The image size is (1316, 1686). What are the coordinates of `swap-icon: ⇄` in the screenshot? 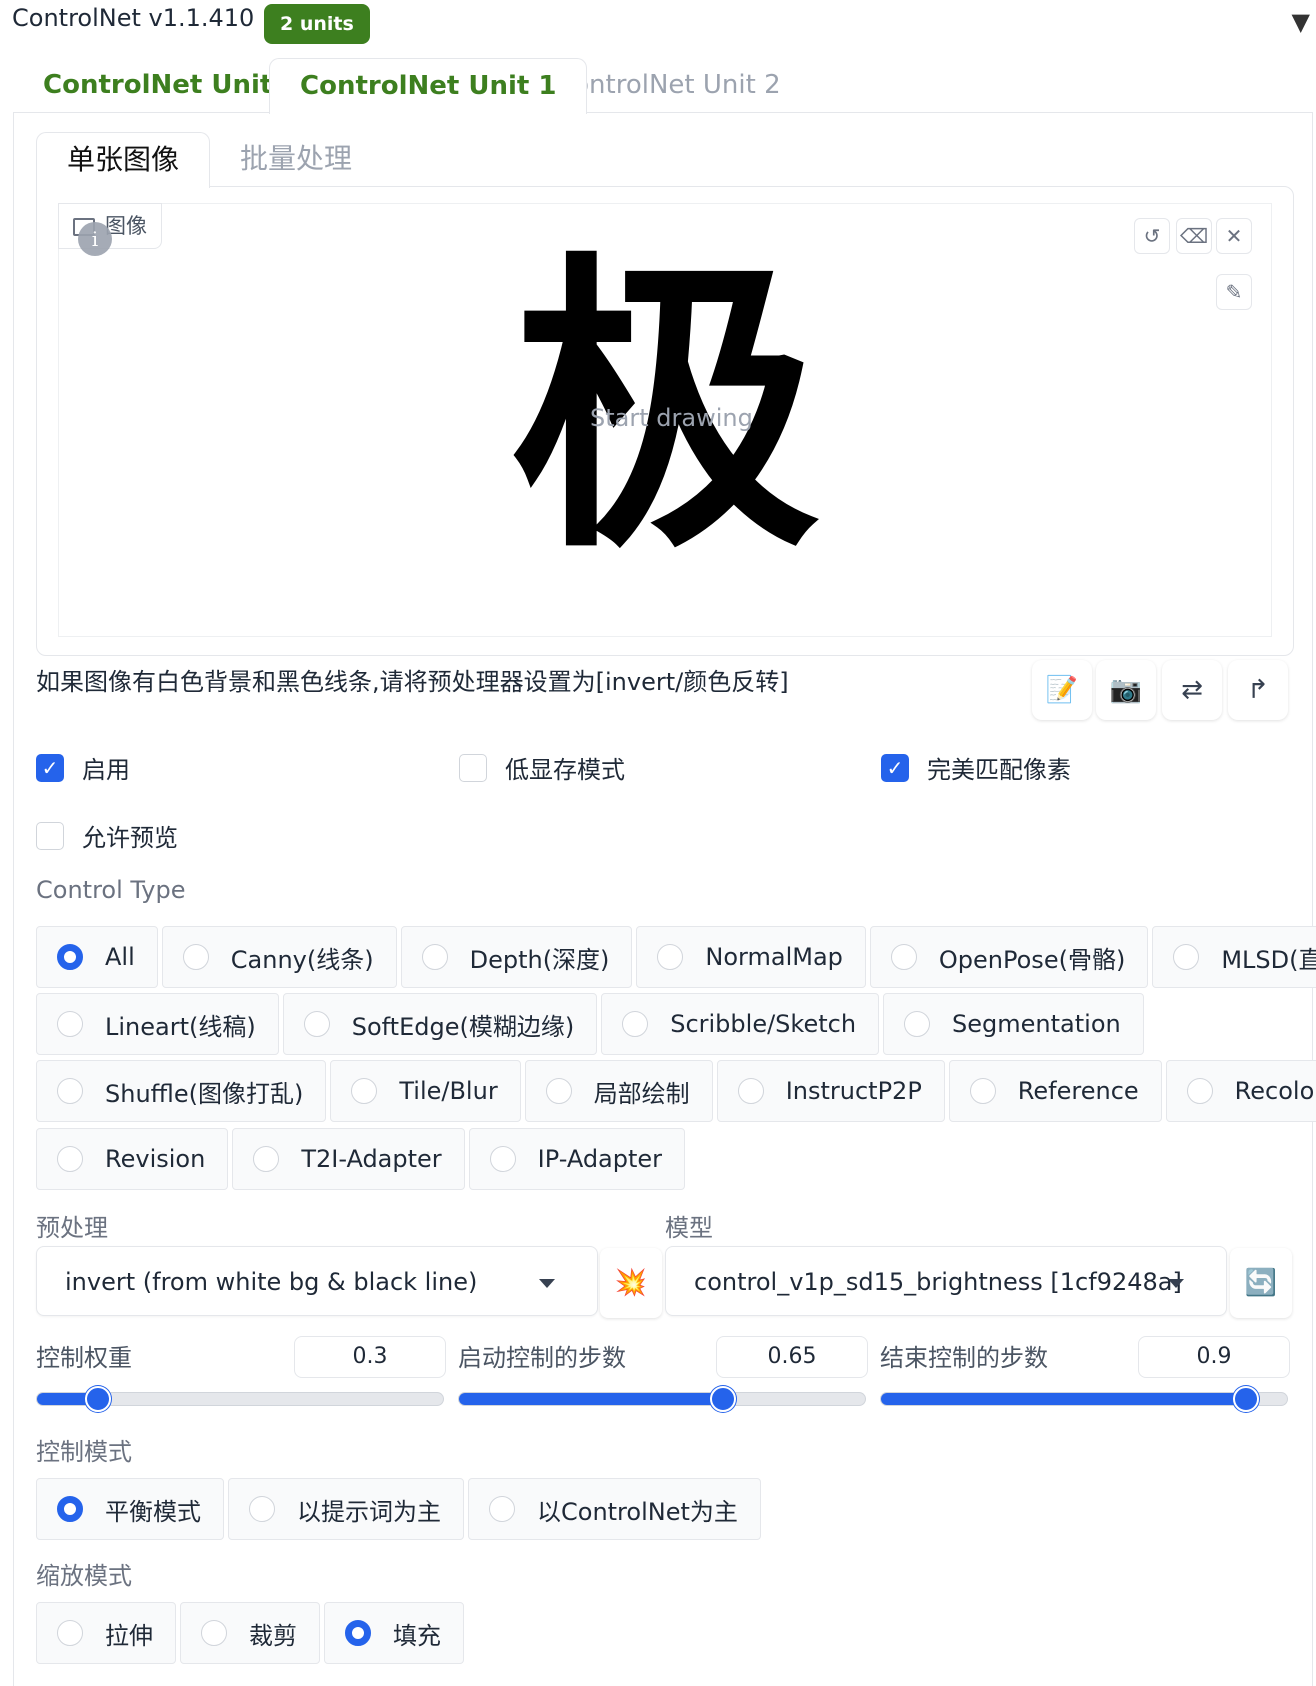 It's located at (1192, 690).